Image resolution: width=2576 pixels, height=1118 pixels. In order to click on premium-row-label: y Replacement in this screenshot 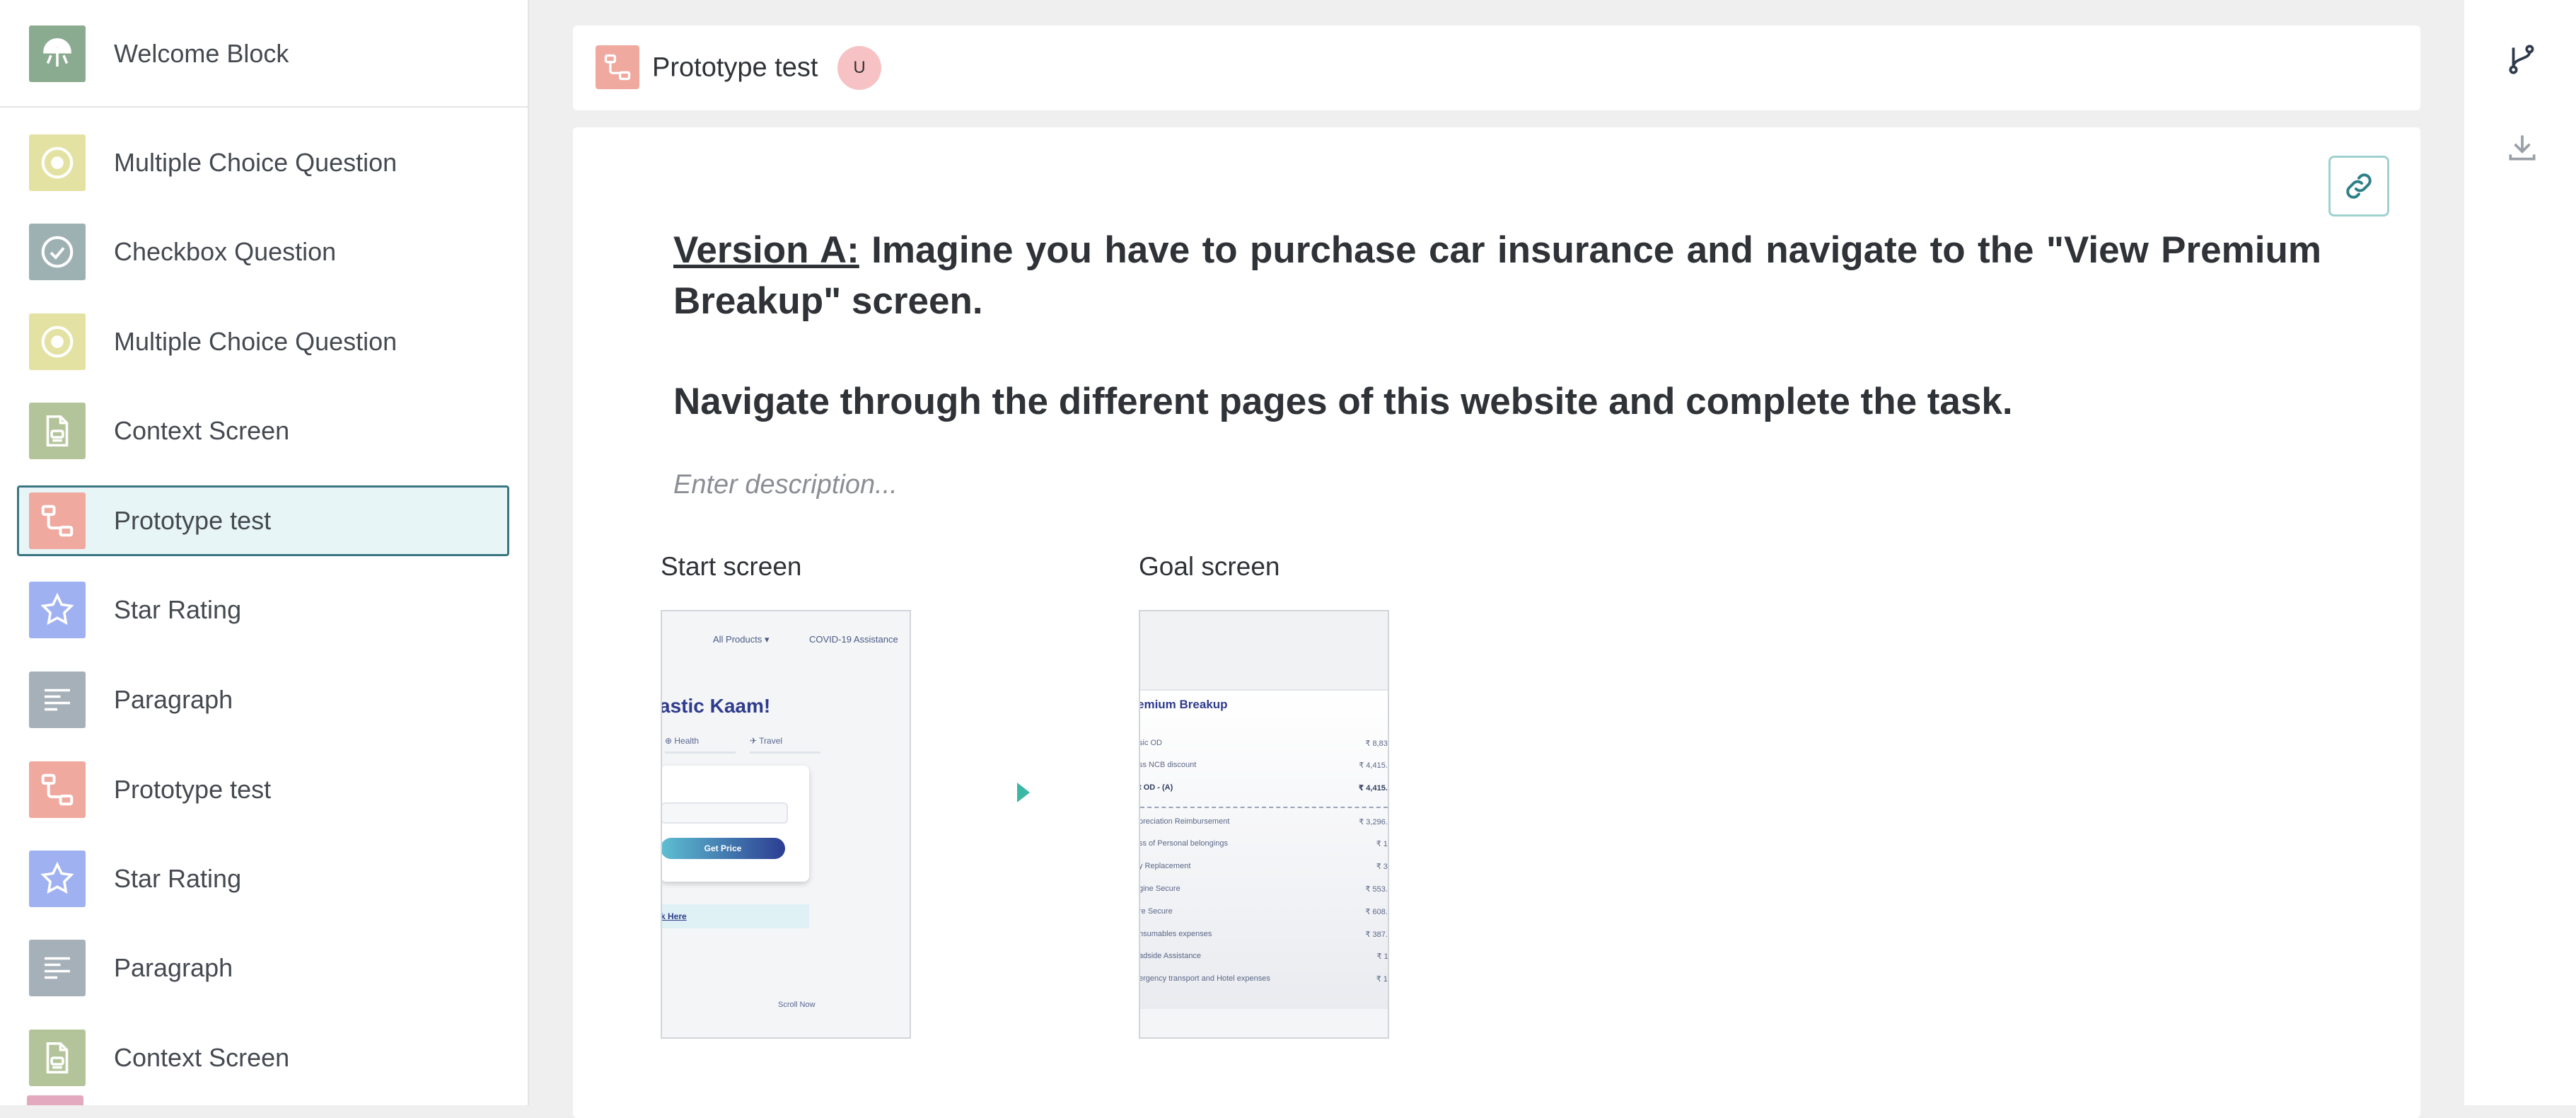, I will do `click(1165, 866)`.